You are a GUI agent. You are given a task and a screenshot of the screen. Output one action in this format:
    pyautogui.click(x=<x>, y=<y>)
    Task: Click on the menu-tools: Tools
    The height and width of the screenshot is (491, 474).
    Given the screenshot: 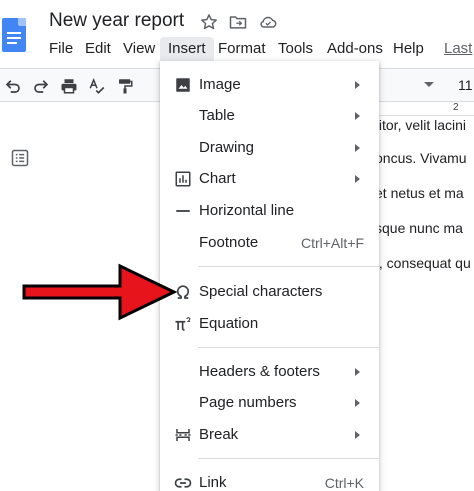 What is the action you would take?
    pyautogui.click(x=295, y=49)
    